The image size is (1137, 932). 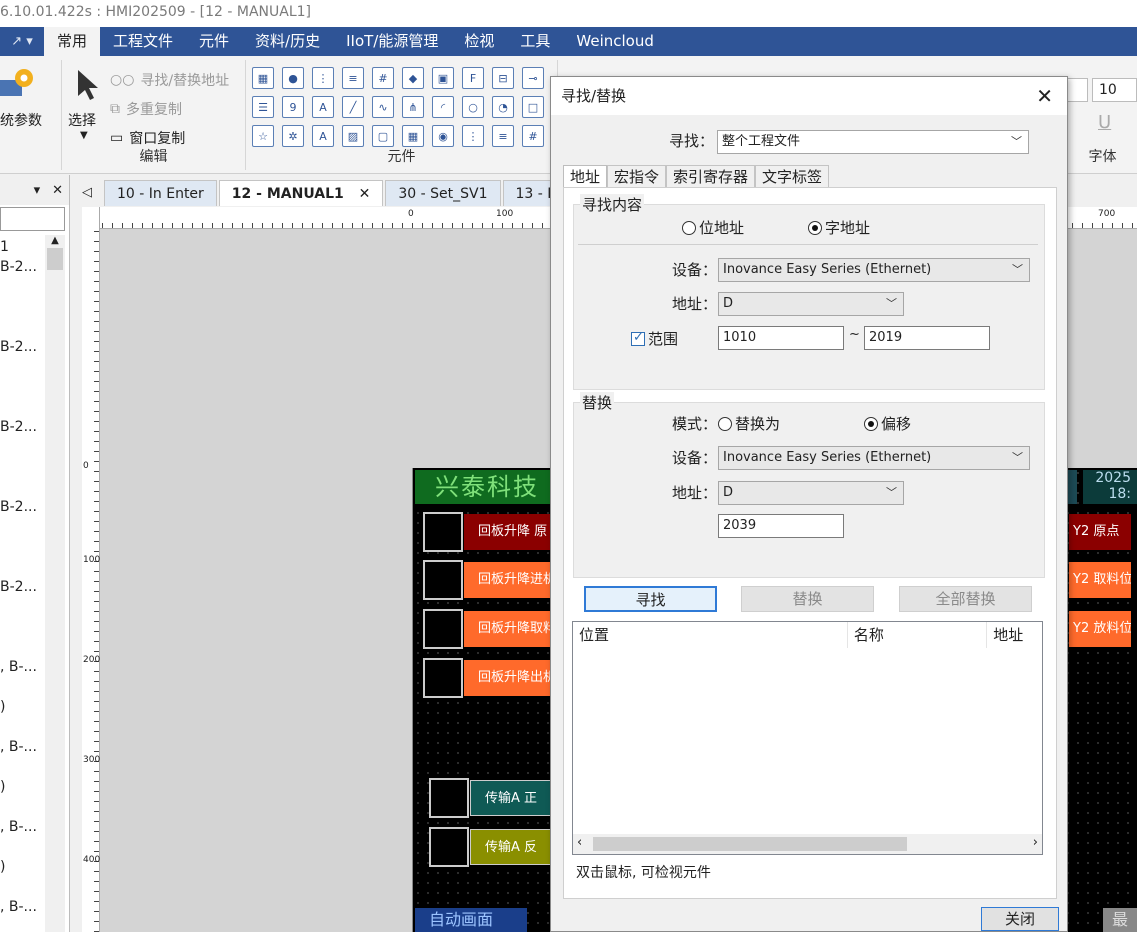 What do you see at coordinates (146, 109) in the screenshot?
I see `multi-copy-button: ⧉ 多重复制` at bounding box center [146, 109].